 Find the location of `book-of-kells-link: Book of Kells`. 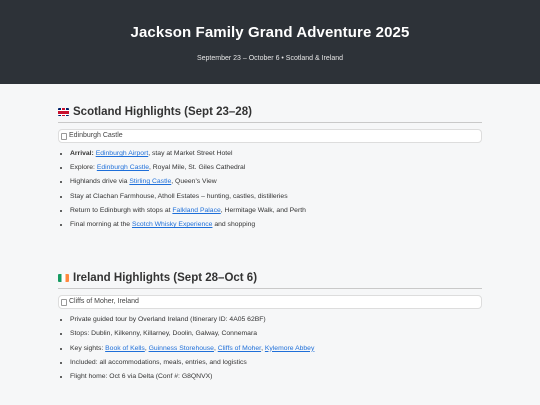

book-of-kells-link: Book of Kells is located at coordinates (125, 348).